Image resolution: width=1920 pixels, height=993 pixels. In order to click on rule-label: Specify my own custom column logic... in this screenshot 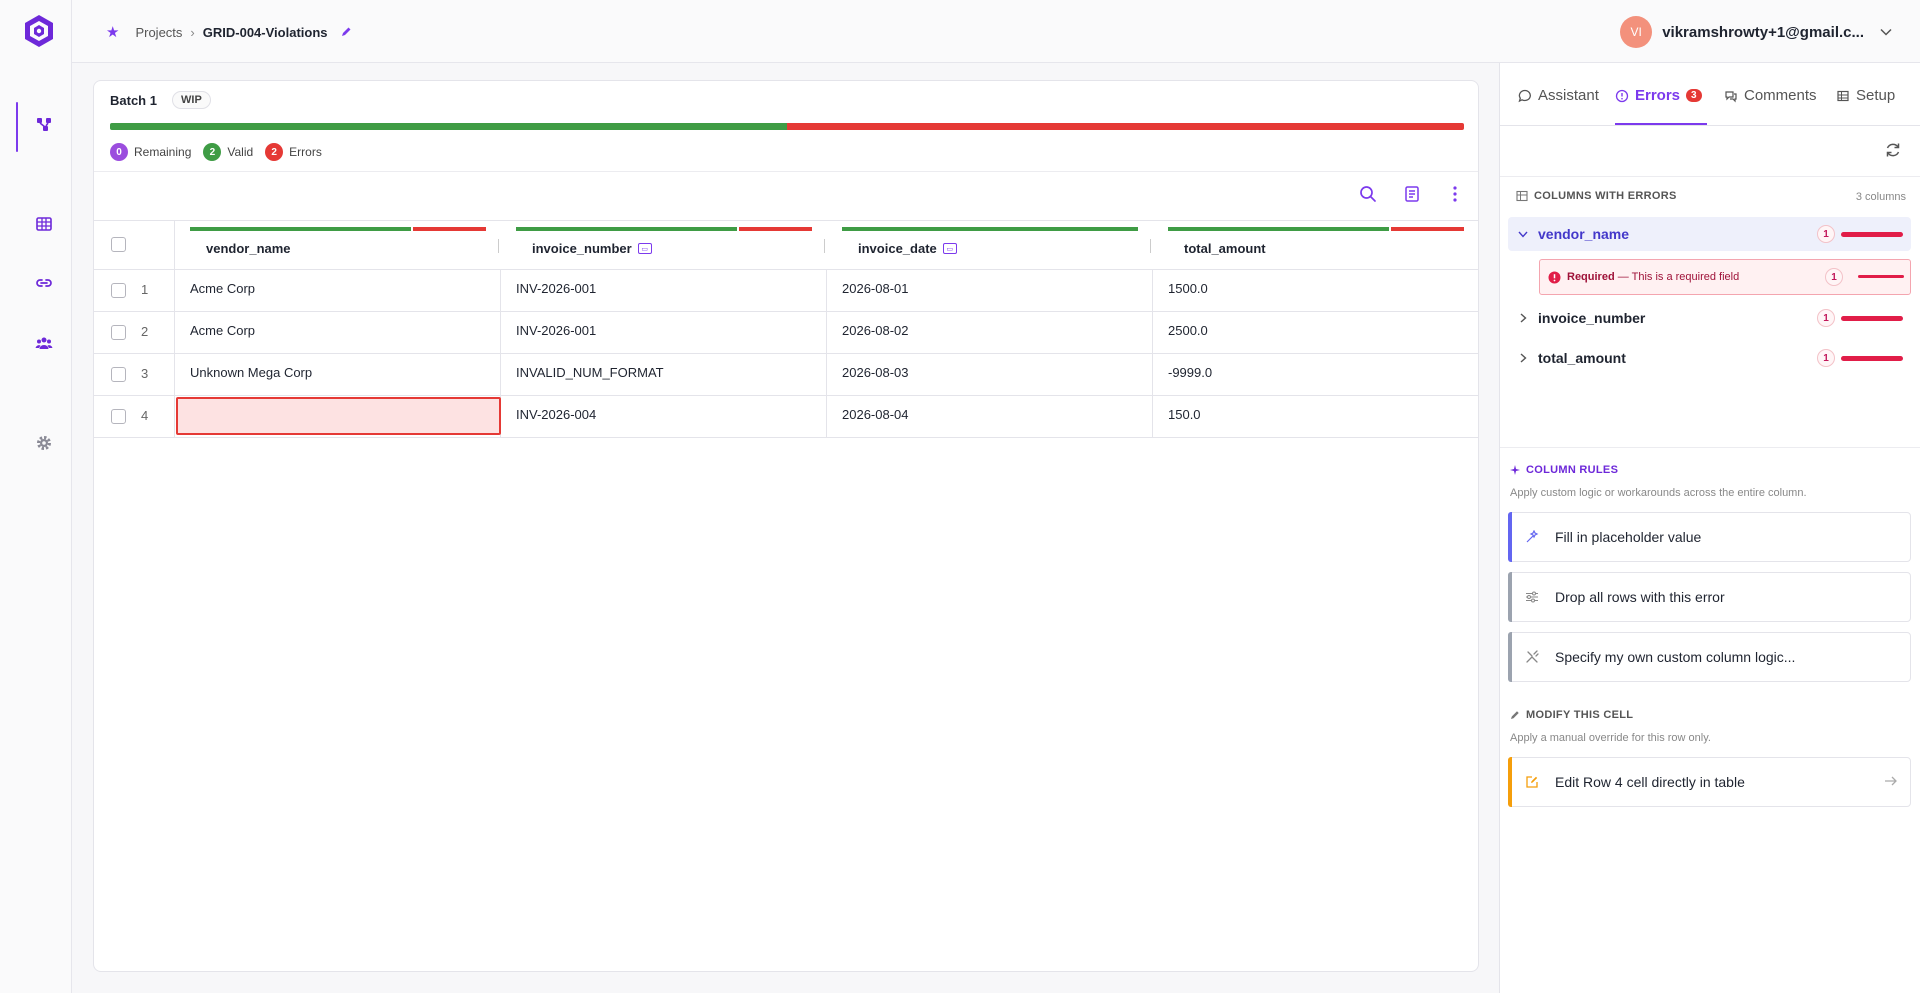, I will do `click(1675, 657)`.